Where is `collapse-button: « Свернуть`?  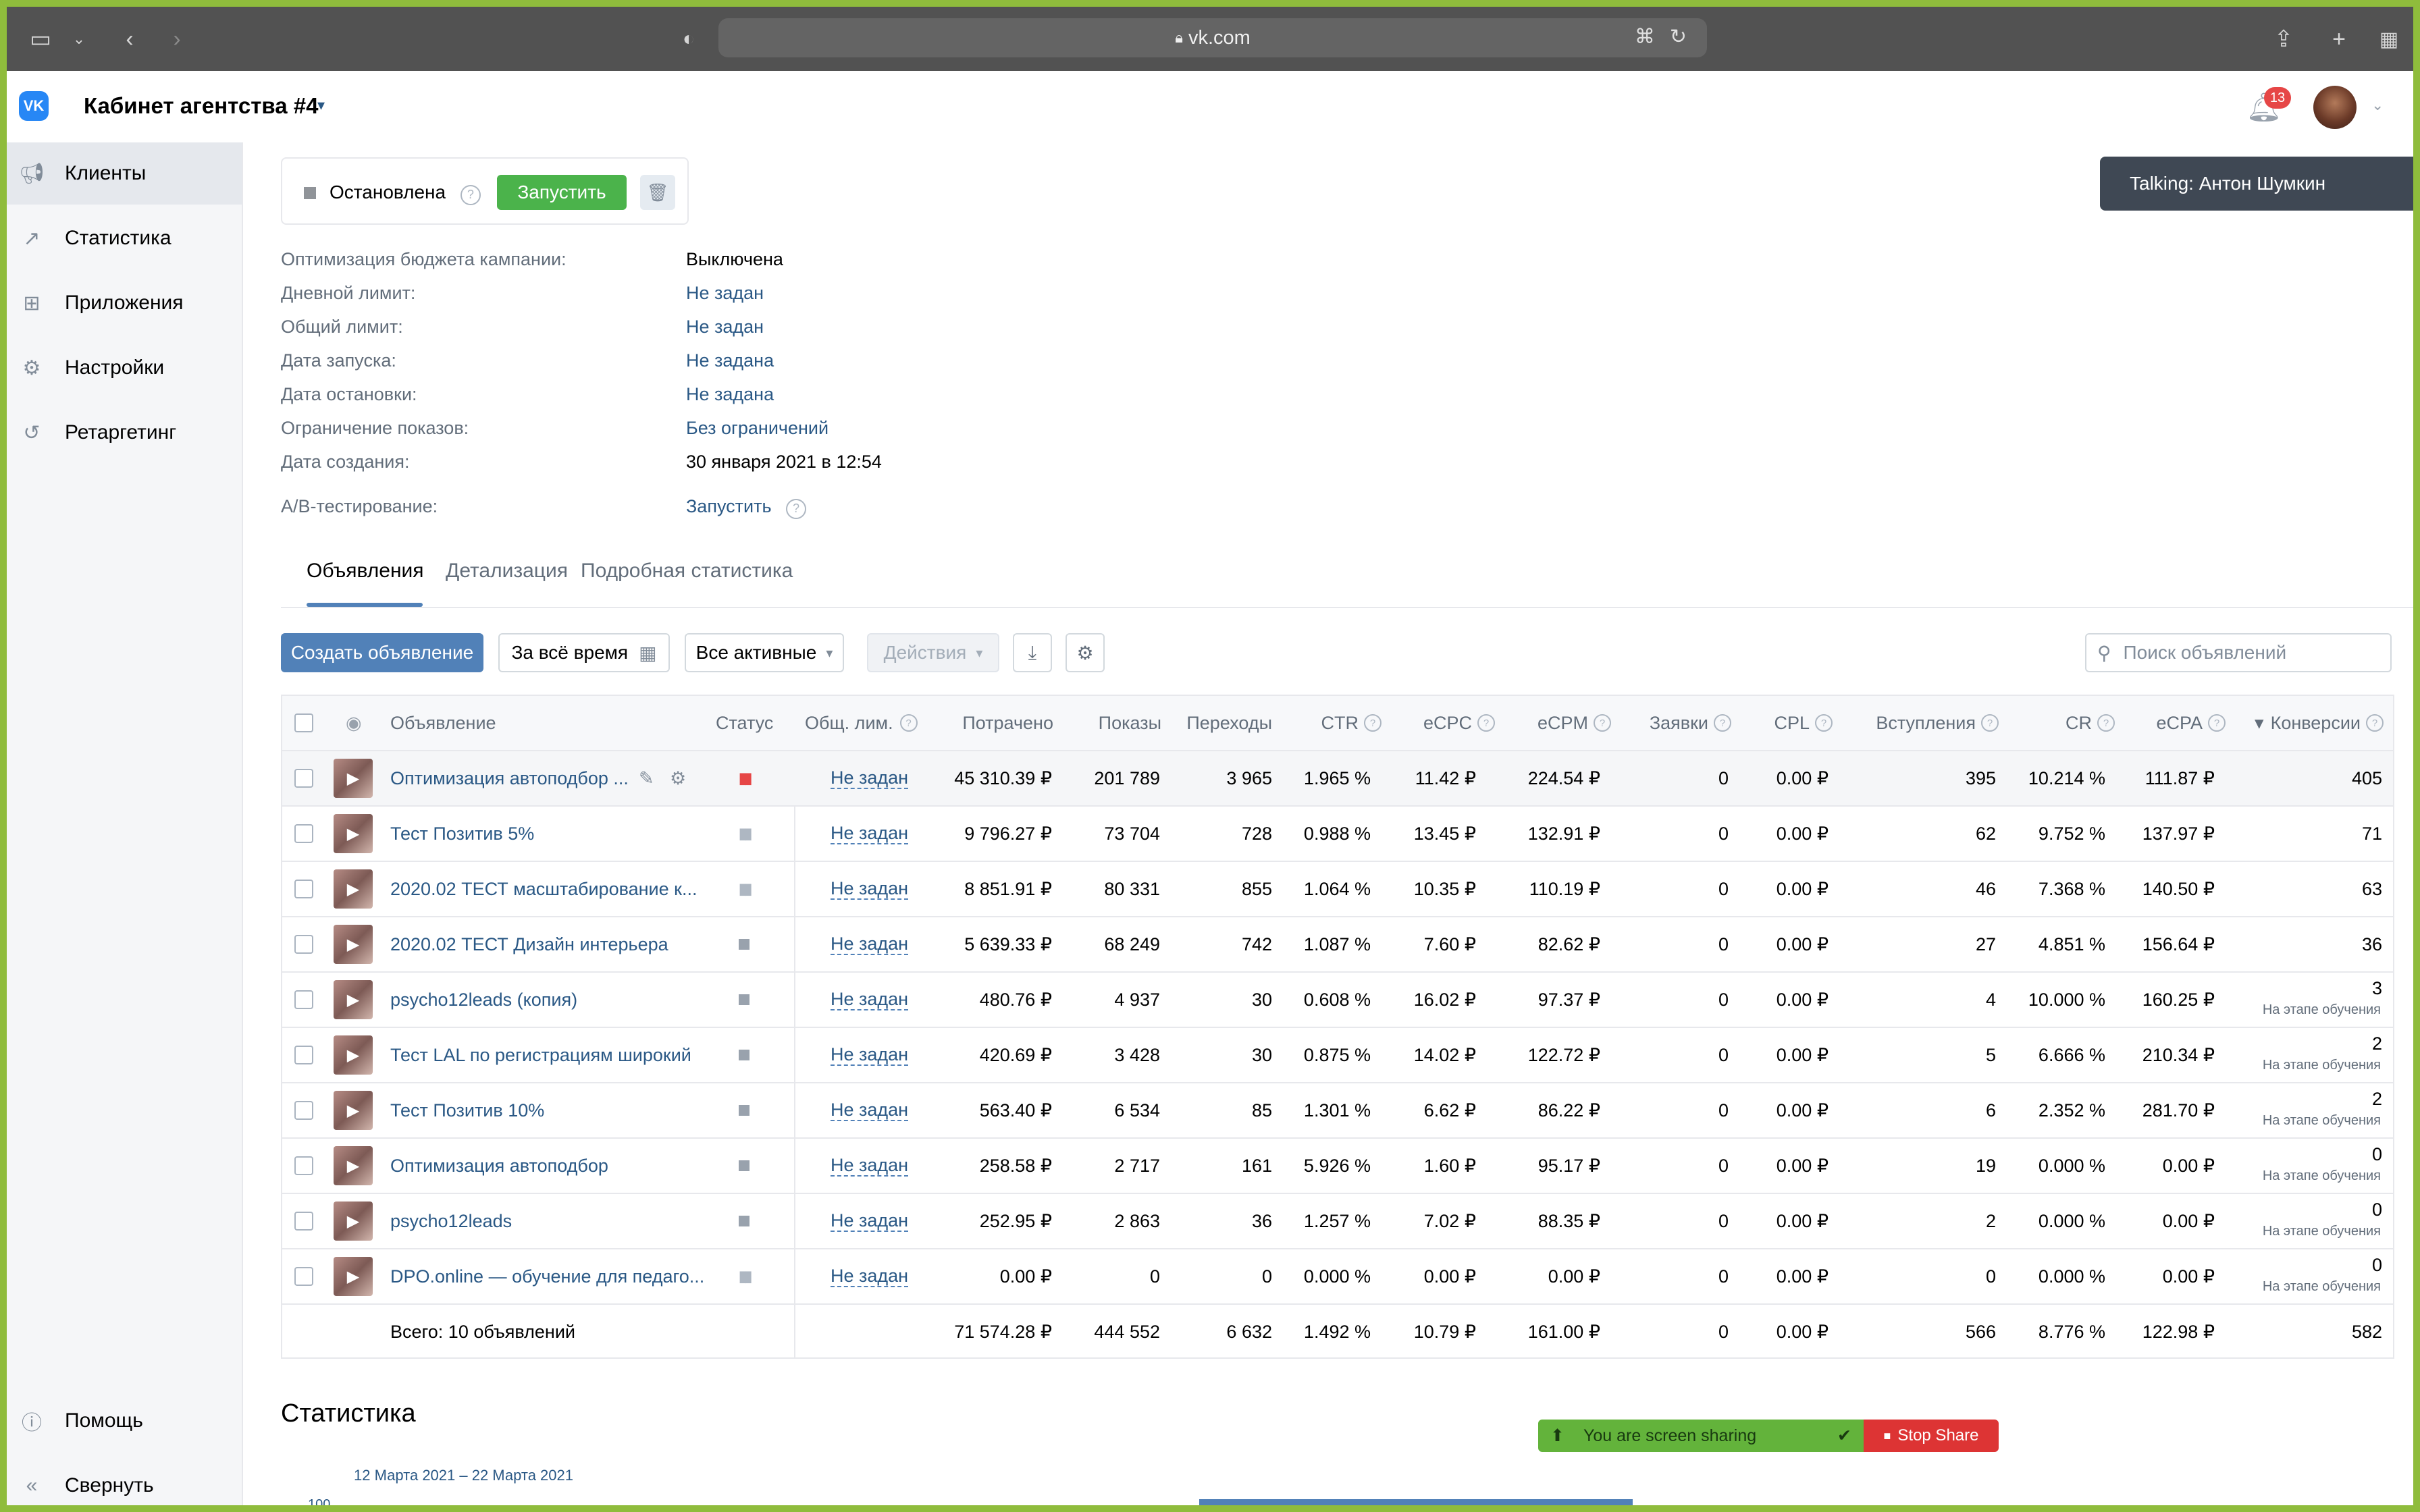 collapse-button: « Свернуть is located at coordinates (124, 1480).